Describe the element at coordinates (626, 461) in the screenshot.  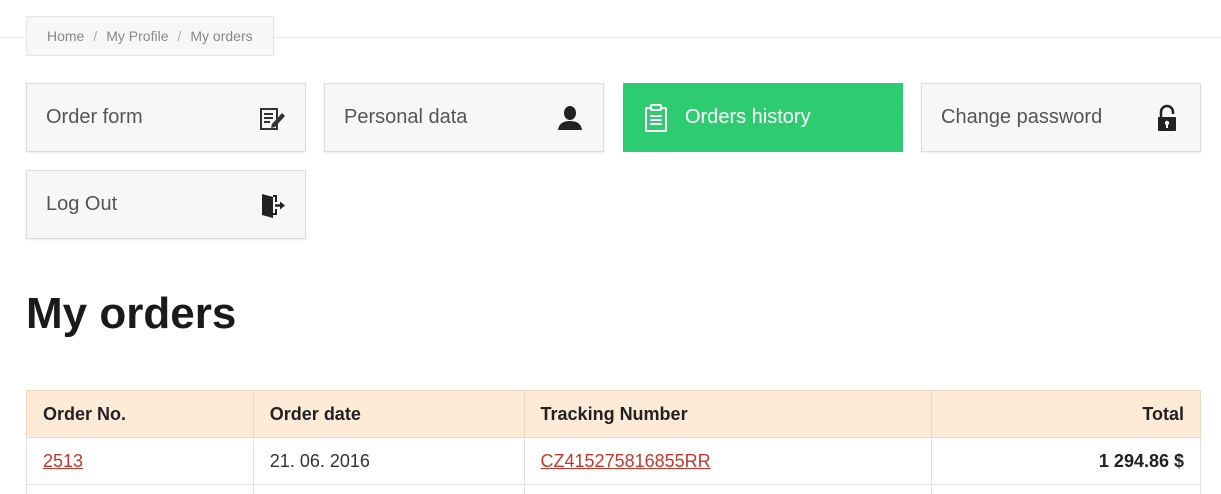
I see `tracking-number-link: CZ415275816855RR` at that location.